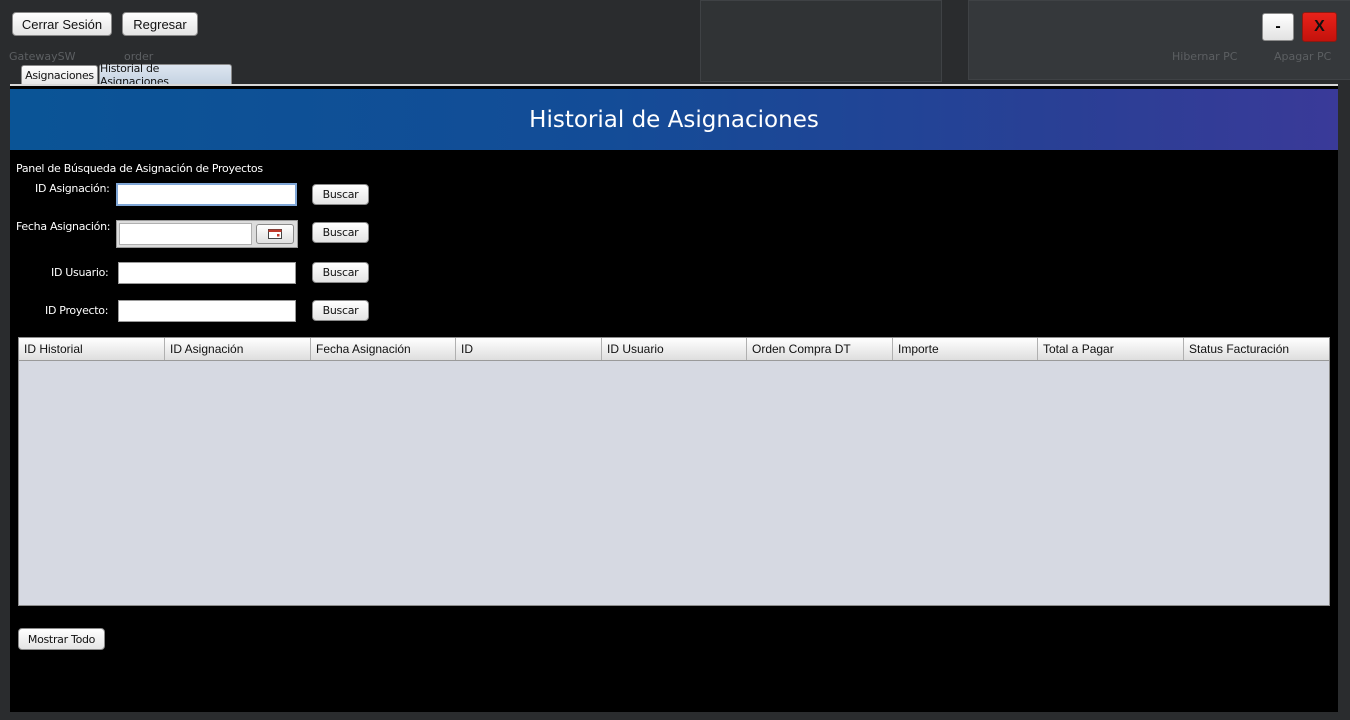 Image resolution: width=1350 pixels, height=720 pixels. I want to click on assignment-date-label: Fecha Asignación:, so click(63, 226).